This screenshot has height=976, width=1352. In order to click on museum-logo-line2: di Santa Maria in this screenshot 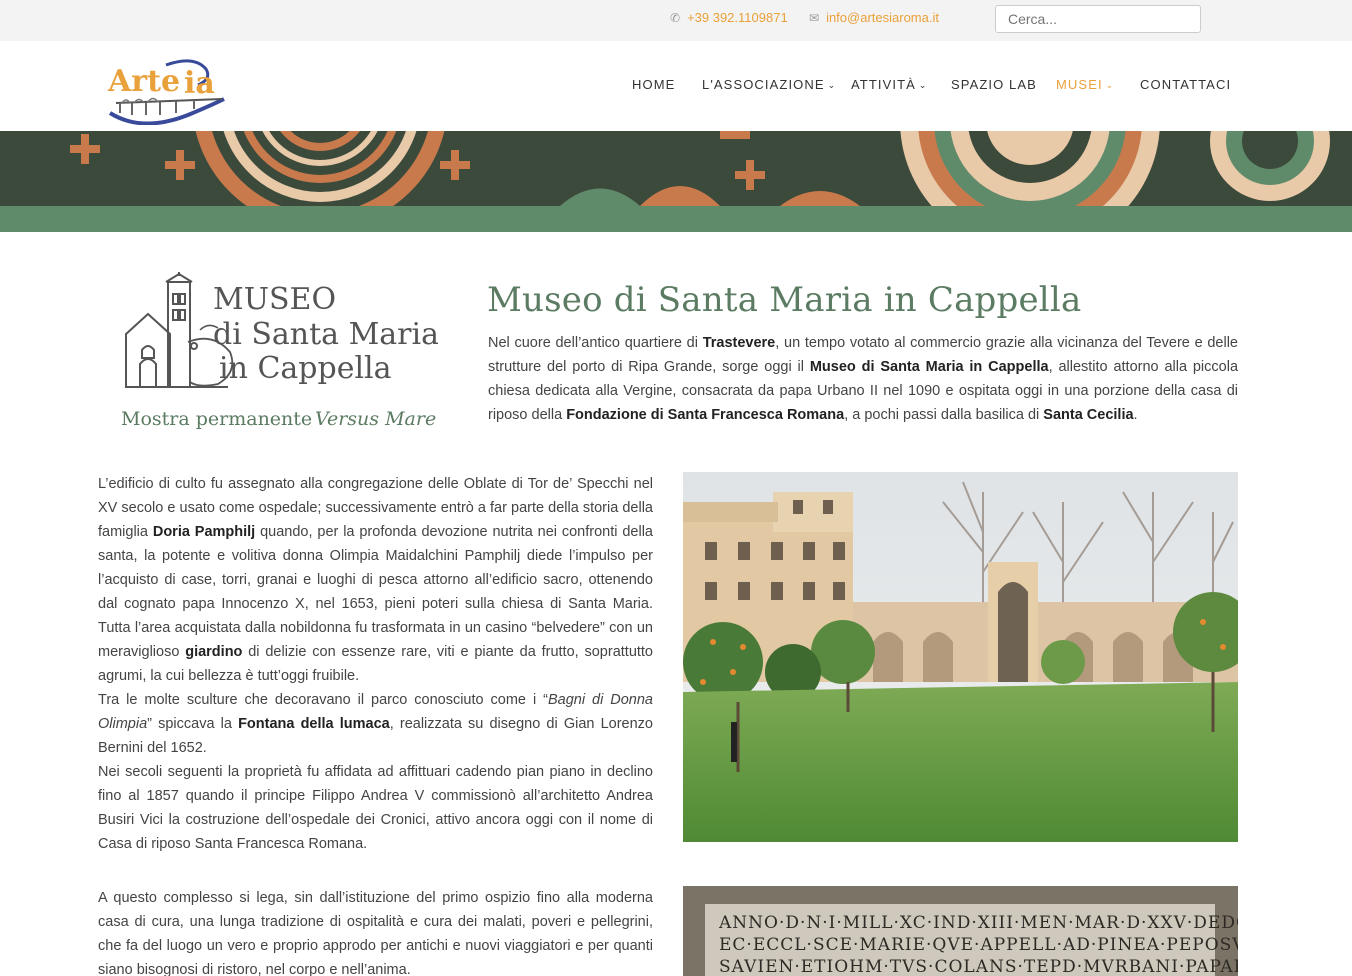, I will do `click(325, 334)`.